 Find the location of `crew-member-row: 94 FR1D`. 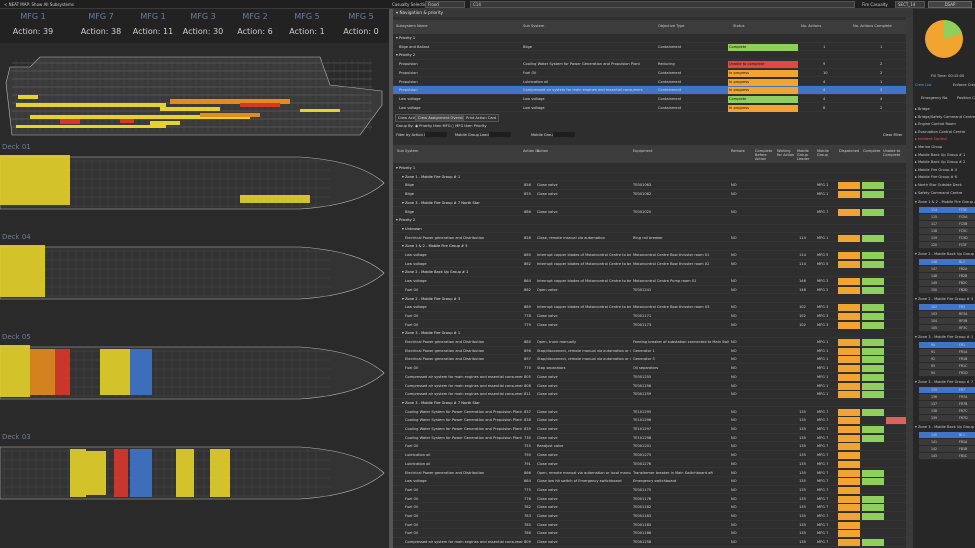

crew-member-row: 94 FR1D is located at coordinates (947, 373).